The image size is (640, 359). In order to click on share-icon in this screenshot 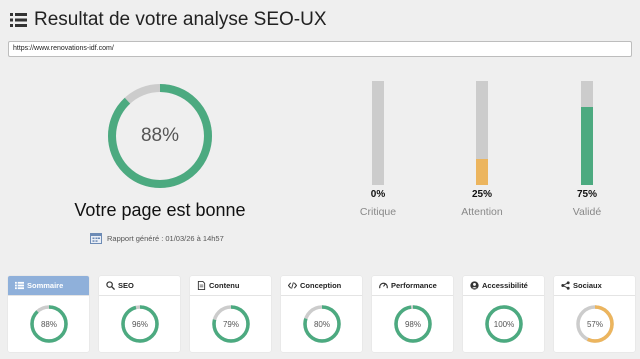, I will do `click(565, 285)`.